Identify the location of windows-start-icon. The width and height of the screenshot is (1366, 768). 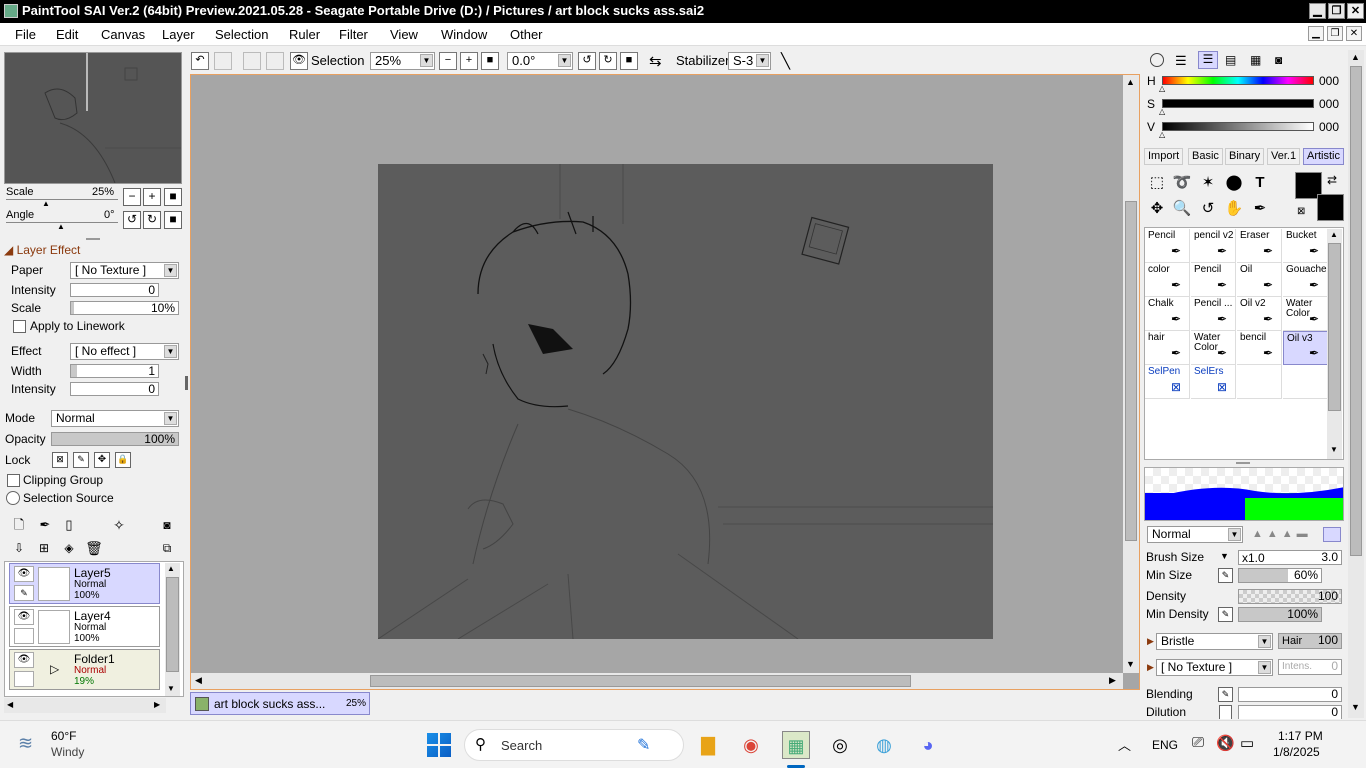
(439, 745).